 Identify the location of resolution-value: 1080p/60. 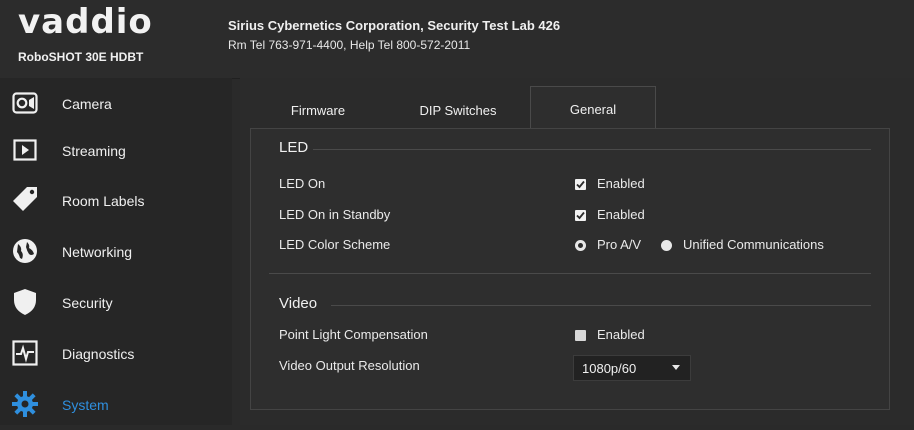
(609, 368).